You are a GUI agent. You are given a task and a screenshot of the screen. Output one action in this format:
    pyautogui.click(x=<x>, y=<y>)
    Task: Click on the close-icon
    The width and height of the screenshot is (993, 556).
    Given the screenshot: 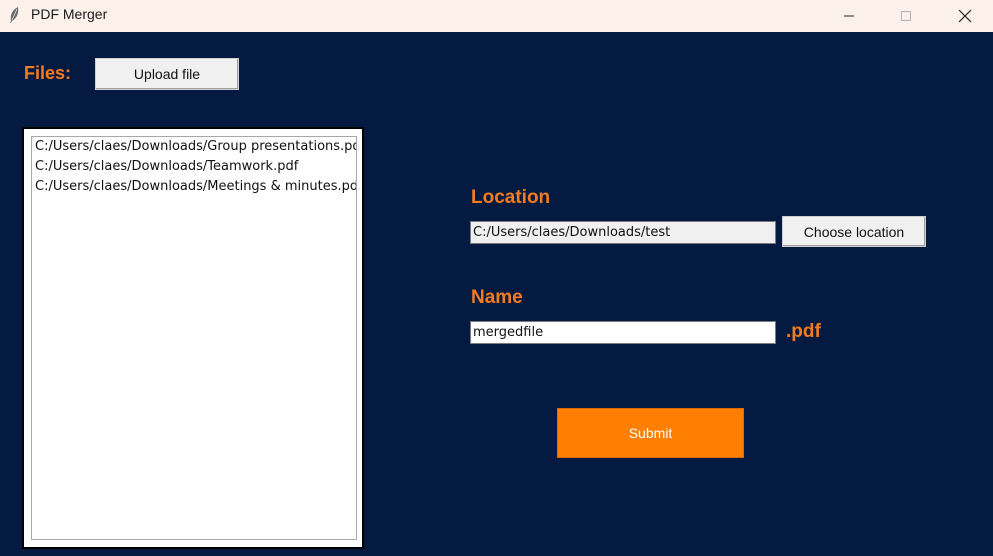 What is the action you would take?
    pyautogui.click(x=965, y=16)
    